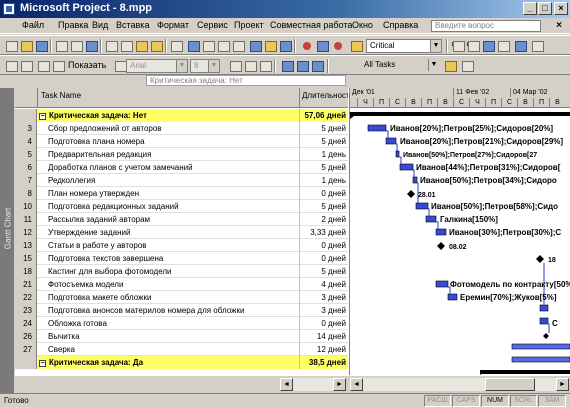 Image resolution: width=570 pixels, height=407 pixels. What do you see at coordinates (26, 206) in the screenshot?
I see `row-id: 10` at bounding box center [26, 206].